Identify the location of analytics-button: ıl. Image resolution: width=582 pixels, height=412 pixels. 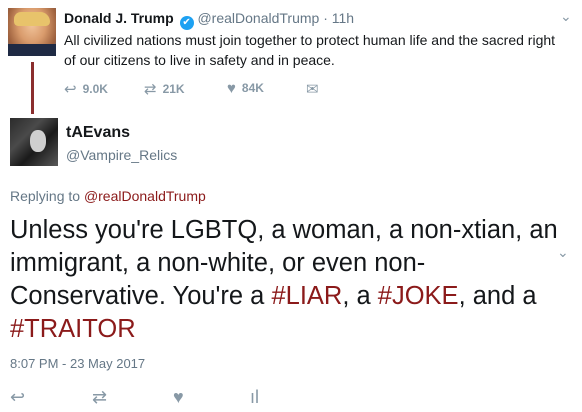
(254, 397).